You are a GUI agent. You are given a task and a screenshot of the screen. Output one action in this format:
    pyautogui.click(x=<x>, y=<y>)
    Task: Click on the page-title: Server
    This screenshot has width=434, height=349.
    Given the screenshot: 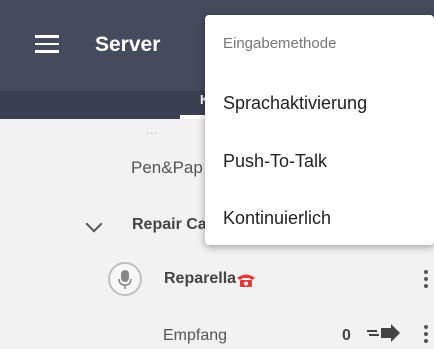 What is the action you would take?
    pyautogui.click(x=128, y=44)
    